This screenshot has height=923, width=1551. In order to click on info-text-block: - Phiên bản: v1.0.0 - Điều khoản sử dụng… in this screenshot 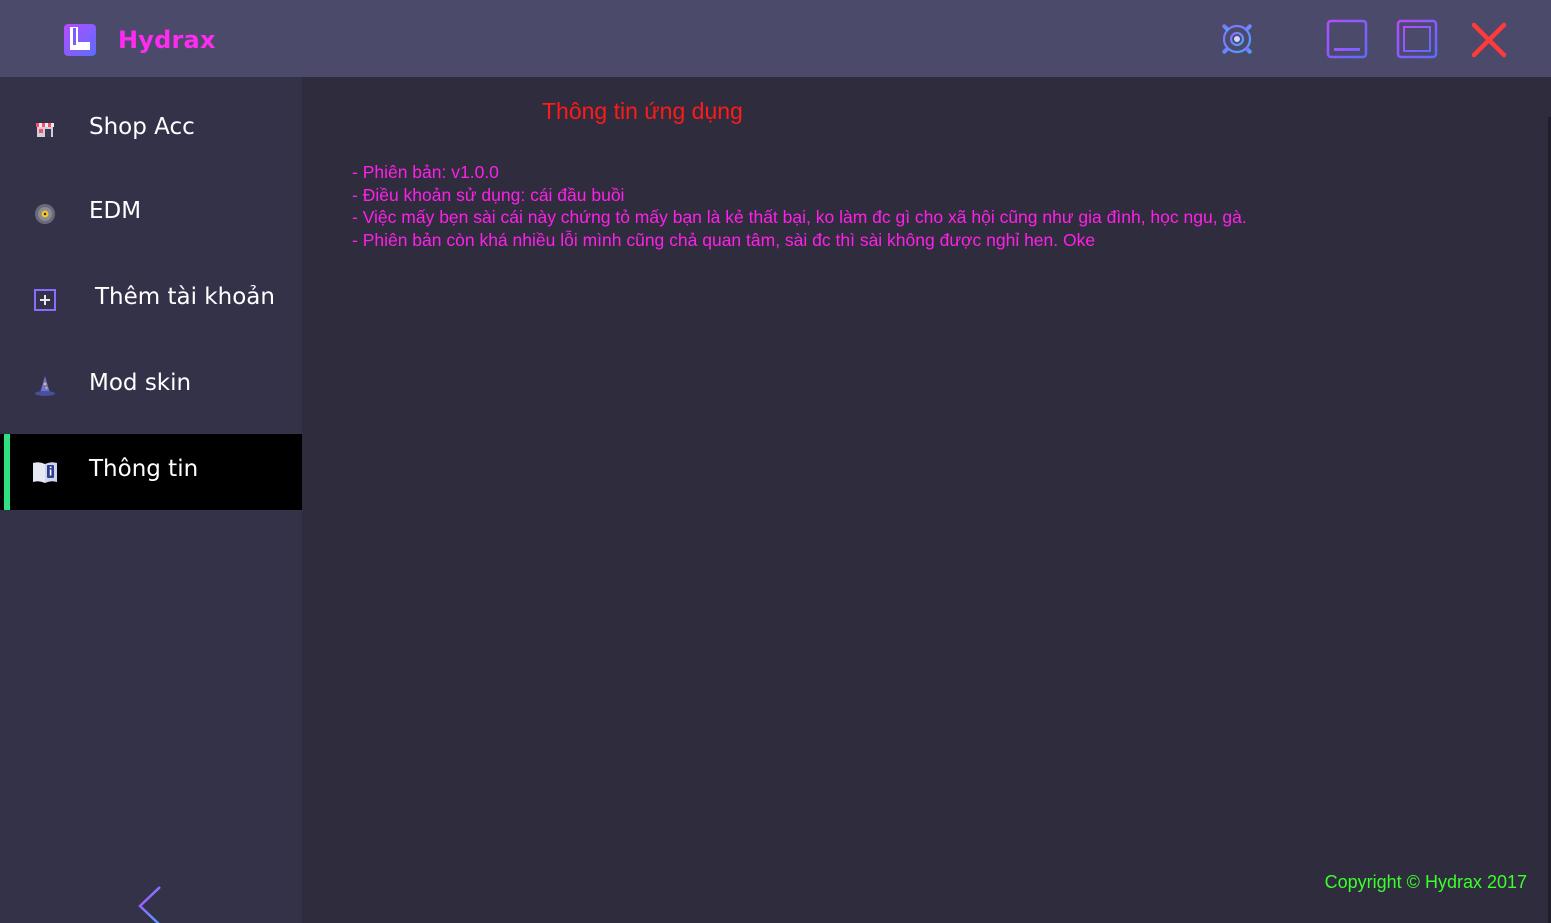, I will do `click(799, 206)`.